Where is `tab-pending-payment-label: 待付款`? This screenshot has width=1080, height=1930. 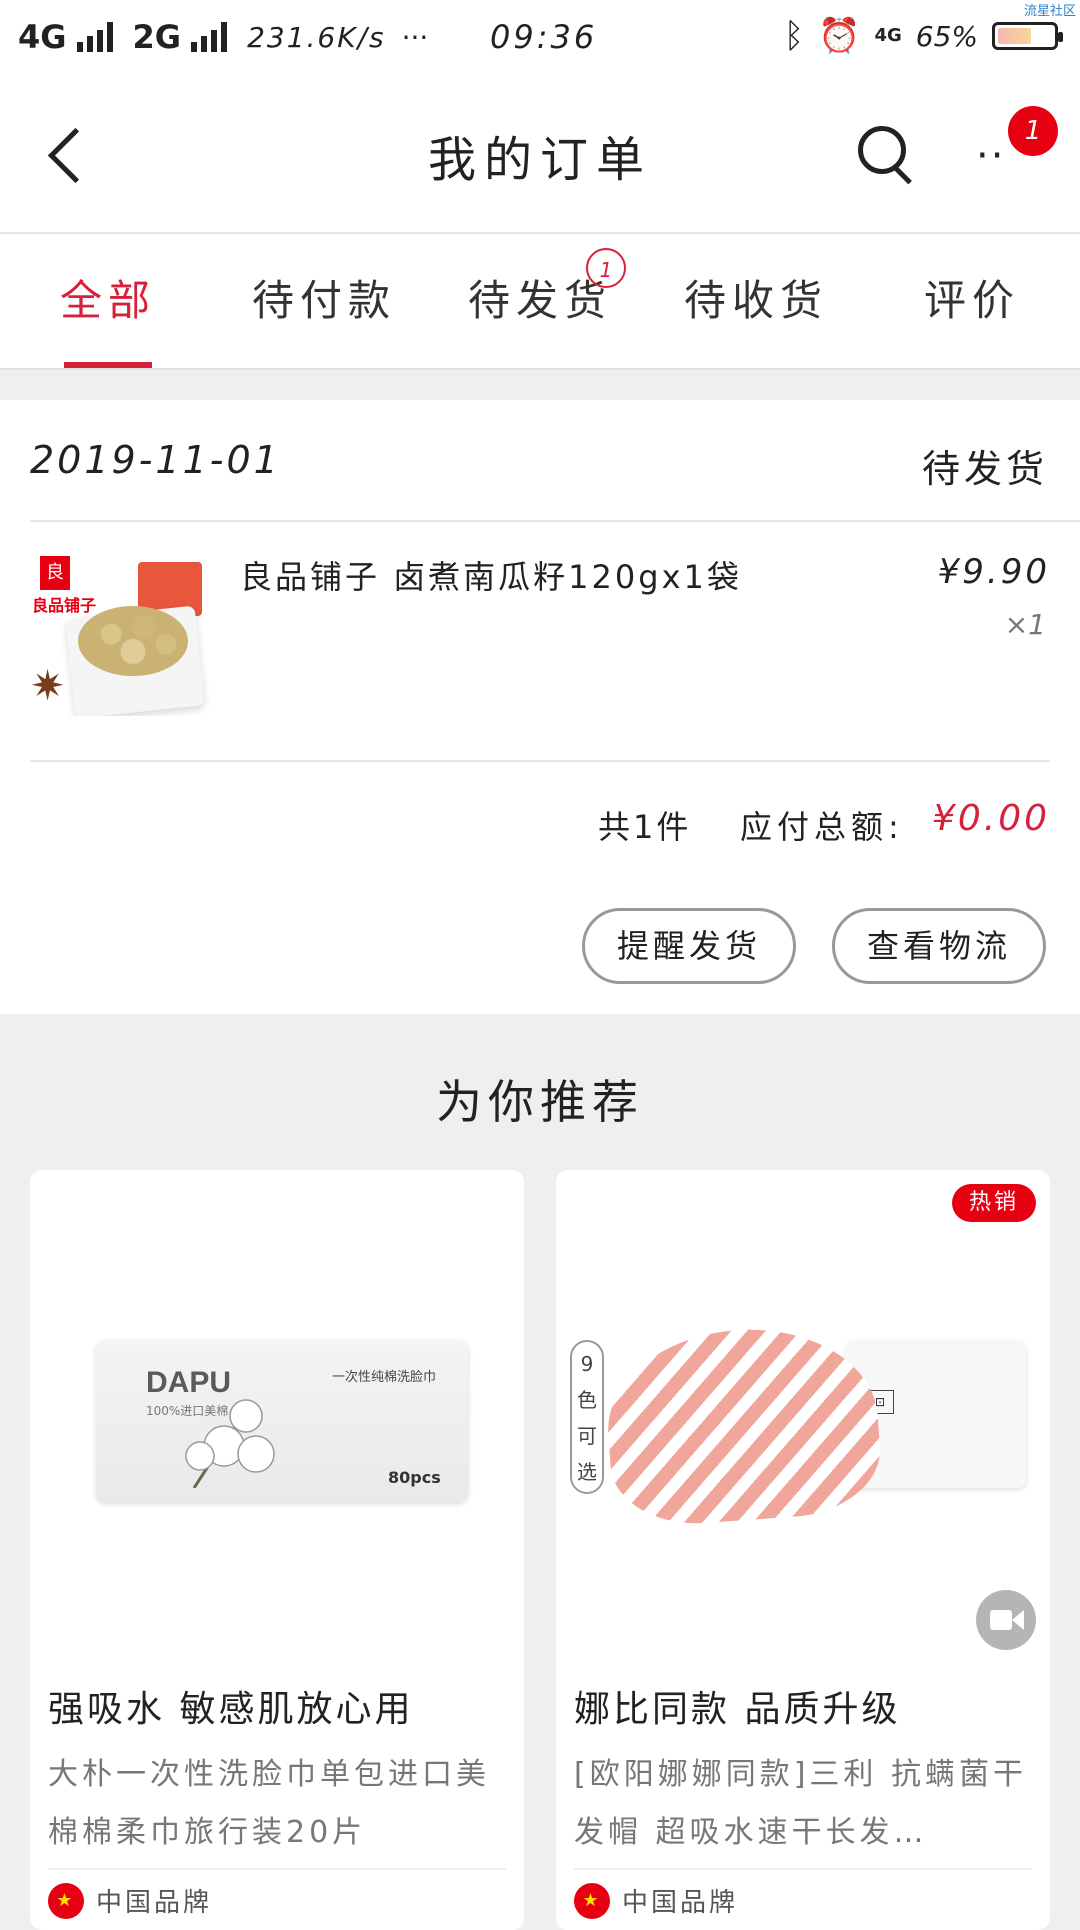
tab-pending-payment-label: 待付款 is located at coordinates (323, 300).